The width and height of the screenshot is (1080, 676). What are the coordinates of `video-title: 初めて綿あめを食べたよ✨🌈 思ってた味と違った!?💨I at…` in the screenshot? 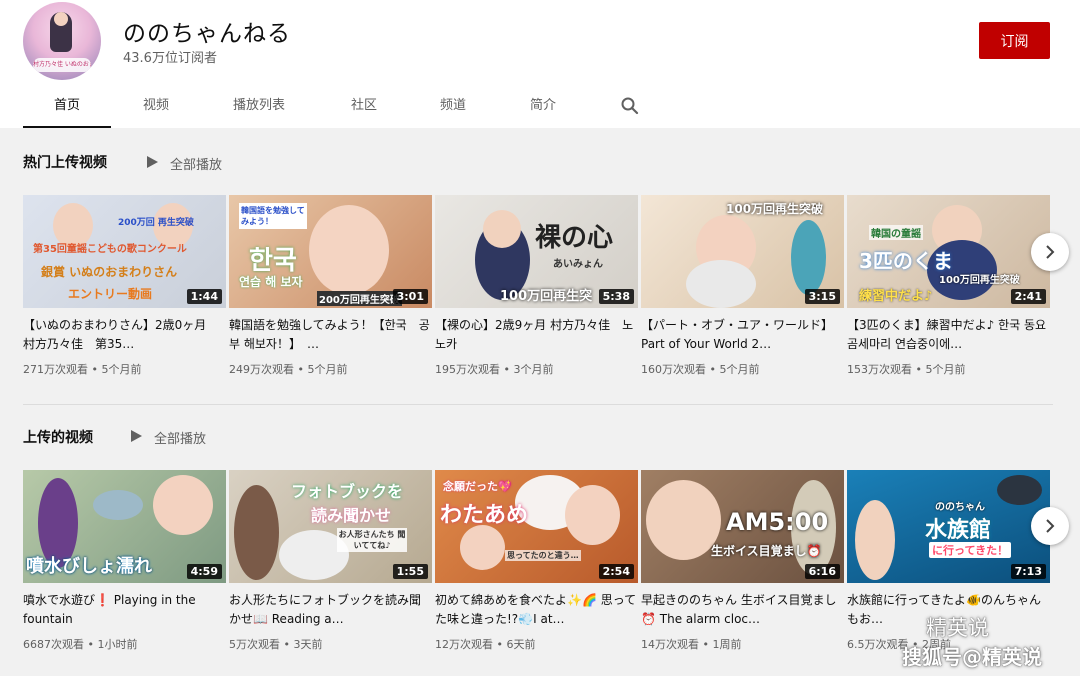 It's located at (536, 610).